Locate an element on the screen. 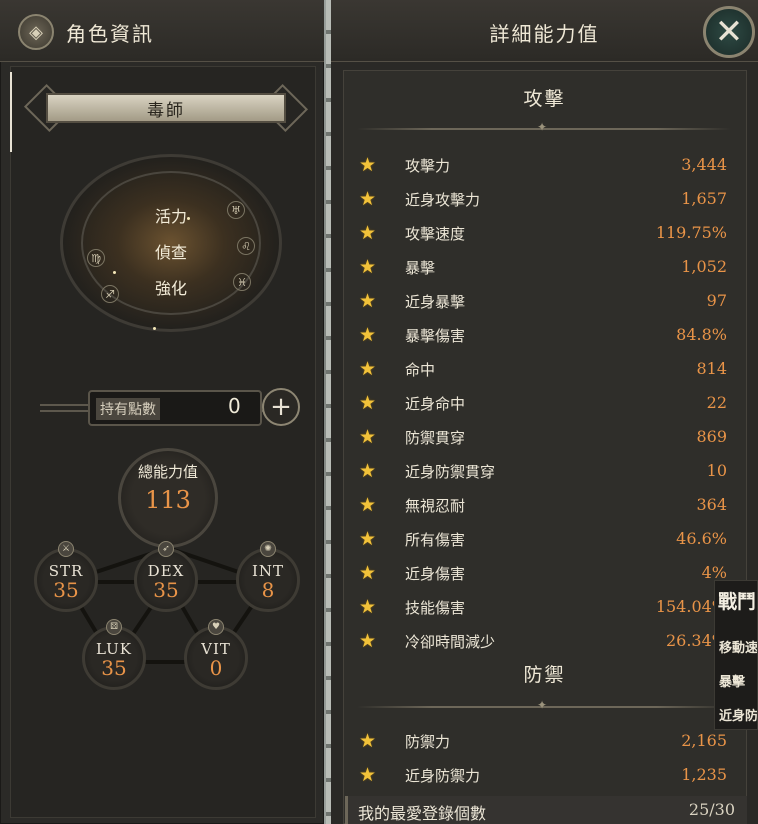  int-icon: ✺ is located at coordinates (268, 549).